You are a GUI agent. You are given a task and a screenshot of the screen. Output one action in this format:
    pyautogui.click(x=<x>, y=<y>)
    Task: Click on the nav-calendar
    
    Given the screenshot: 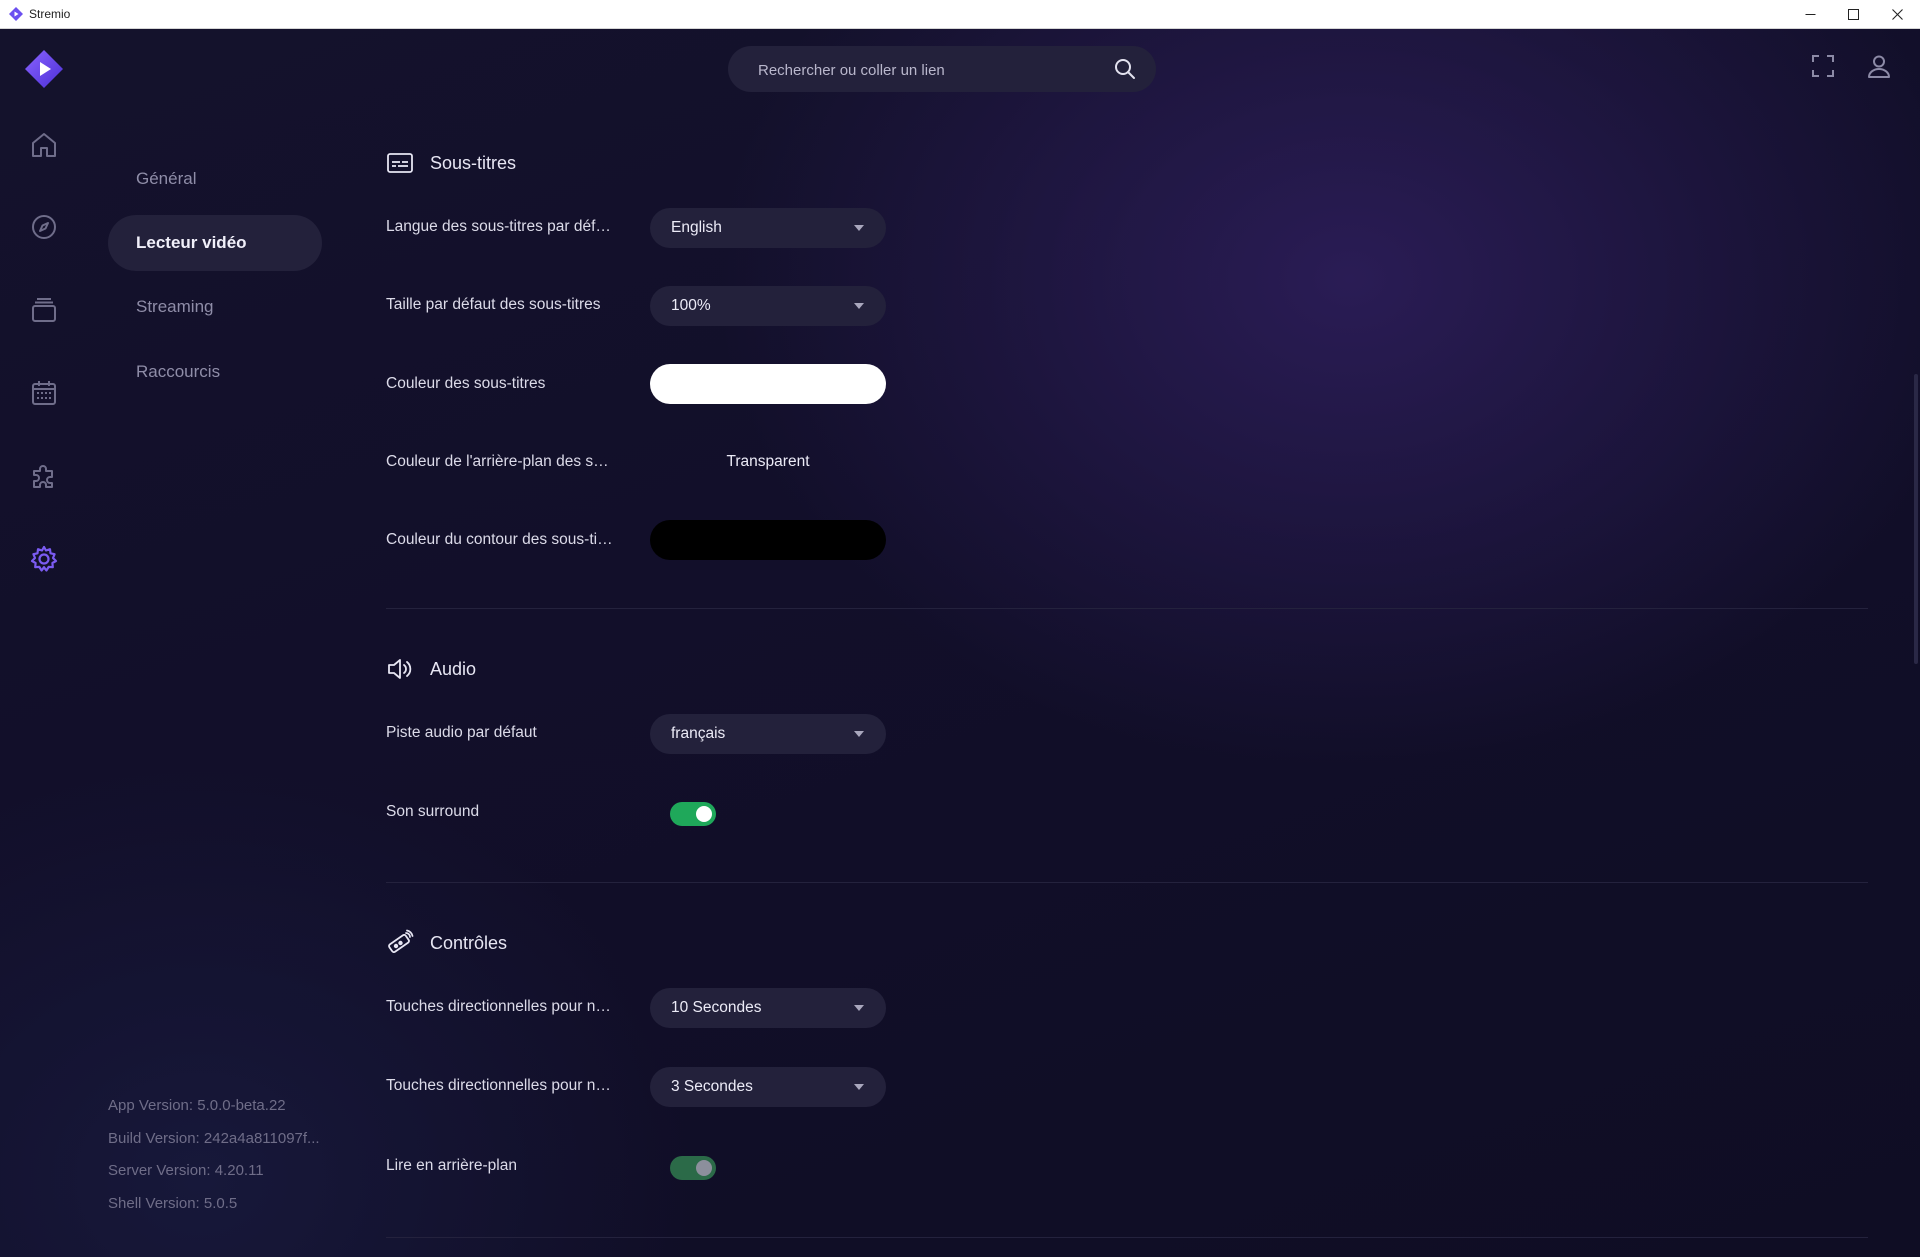 What is the action you would take?
    pyautogui.click(x=44, y=393)
    